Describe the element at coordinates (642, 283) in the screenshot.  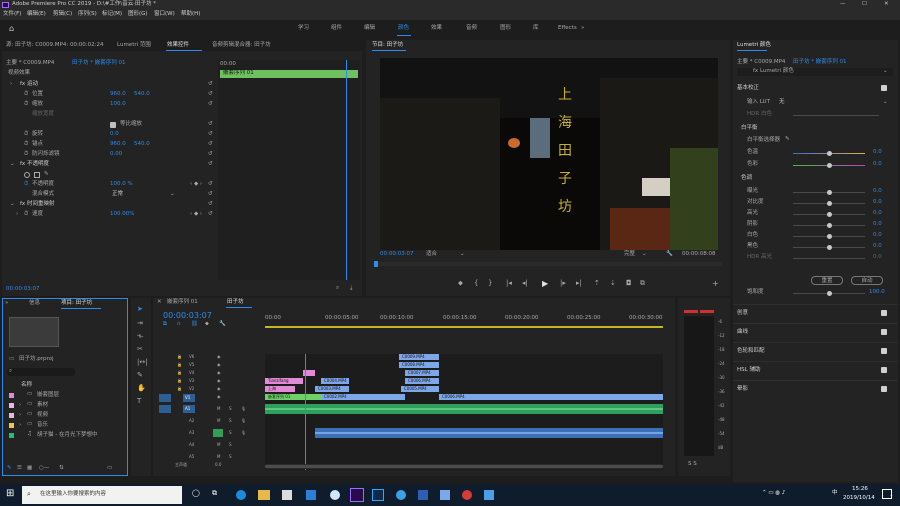
I see `compare-icon: ⧉` at that location.